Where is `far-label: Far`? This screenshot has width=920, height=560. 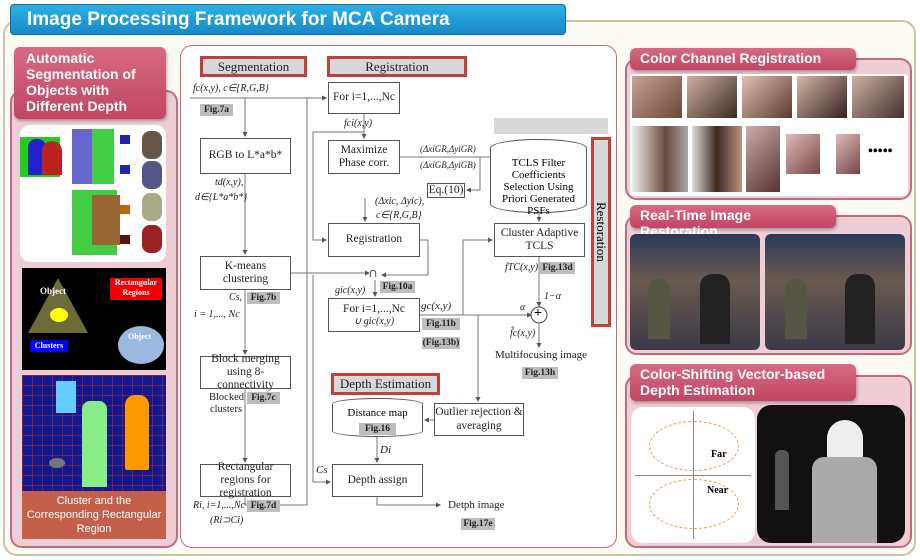 far-label: Far is located at coordinates (719, 454).